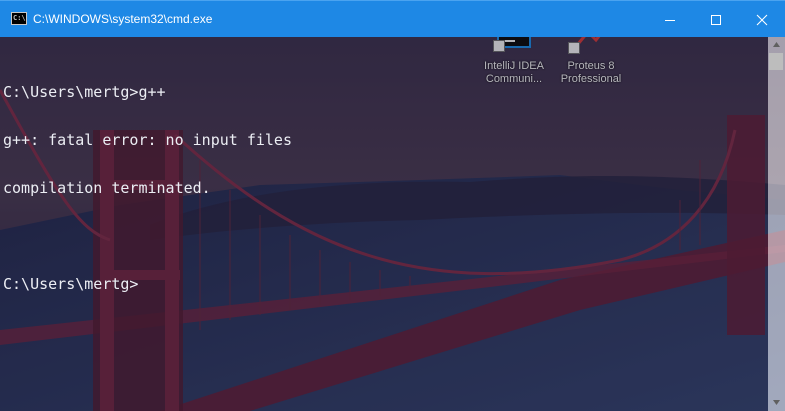 This screenshot has width=785, height=411. I want to click on scroll-down-button, so click(776, 403).